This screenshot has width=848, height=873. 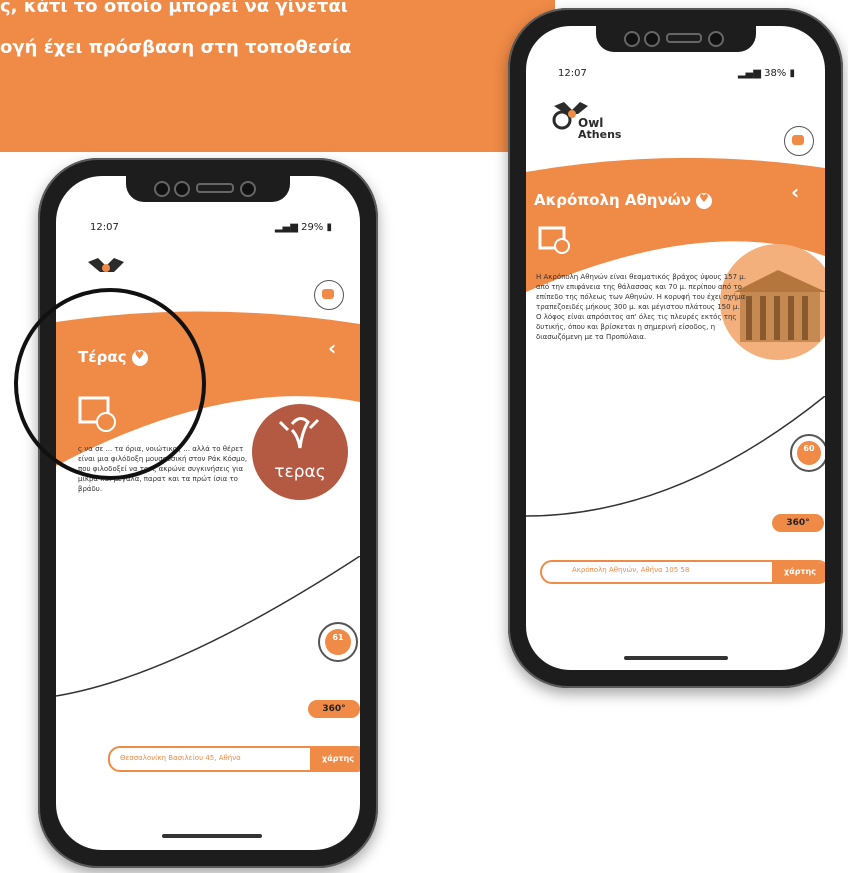 I want to click on zoom-highlight-circle, so click(x=110, y=384).